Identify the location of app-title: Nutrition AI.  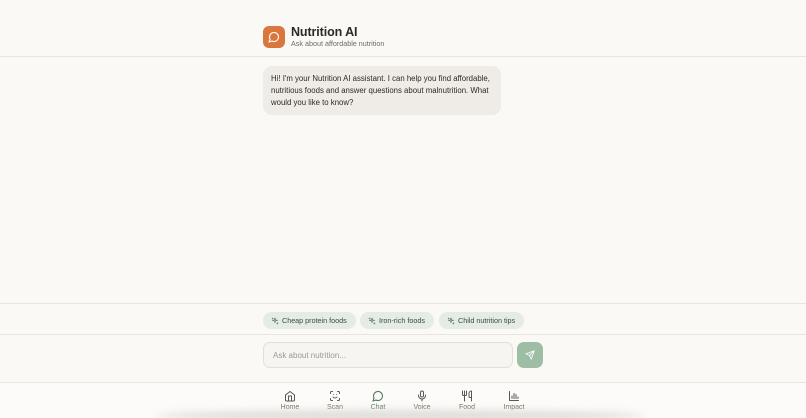
(324, 32).